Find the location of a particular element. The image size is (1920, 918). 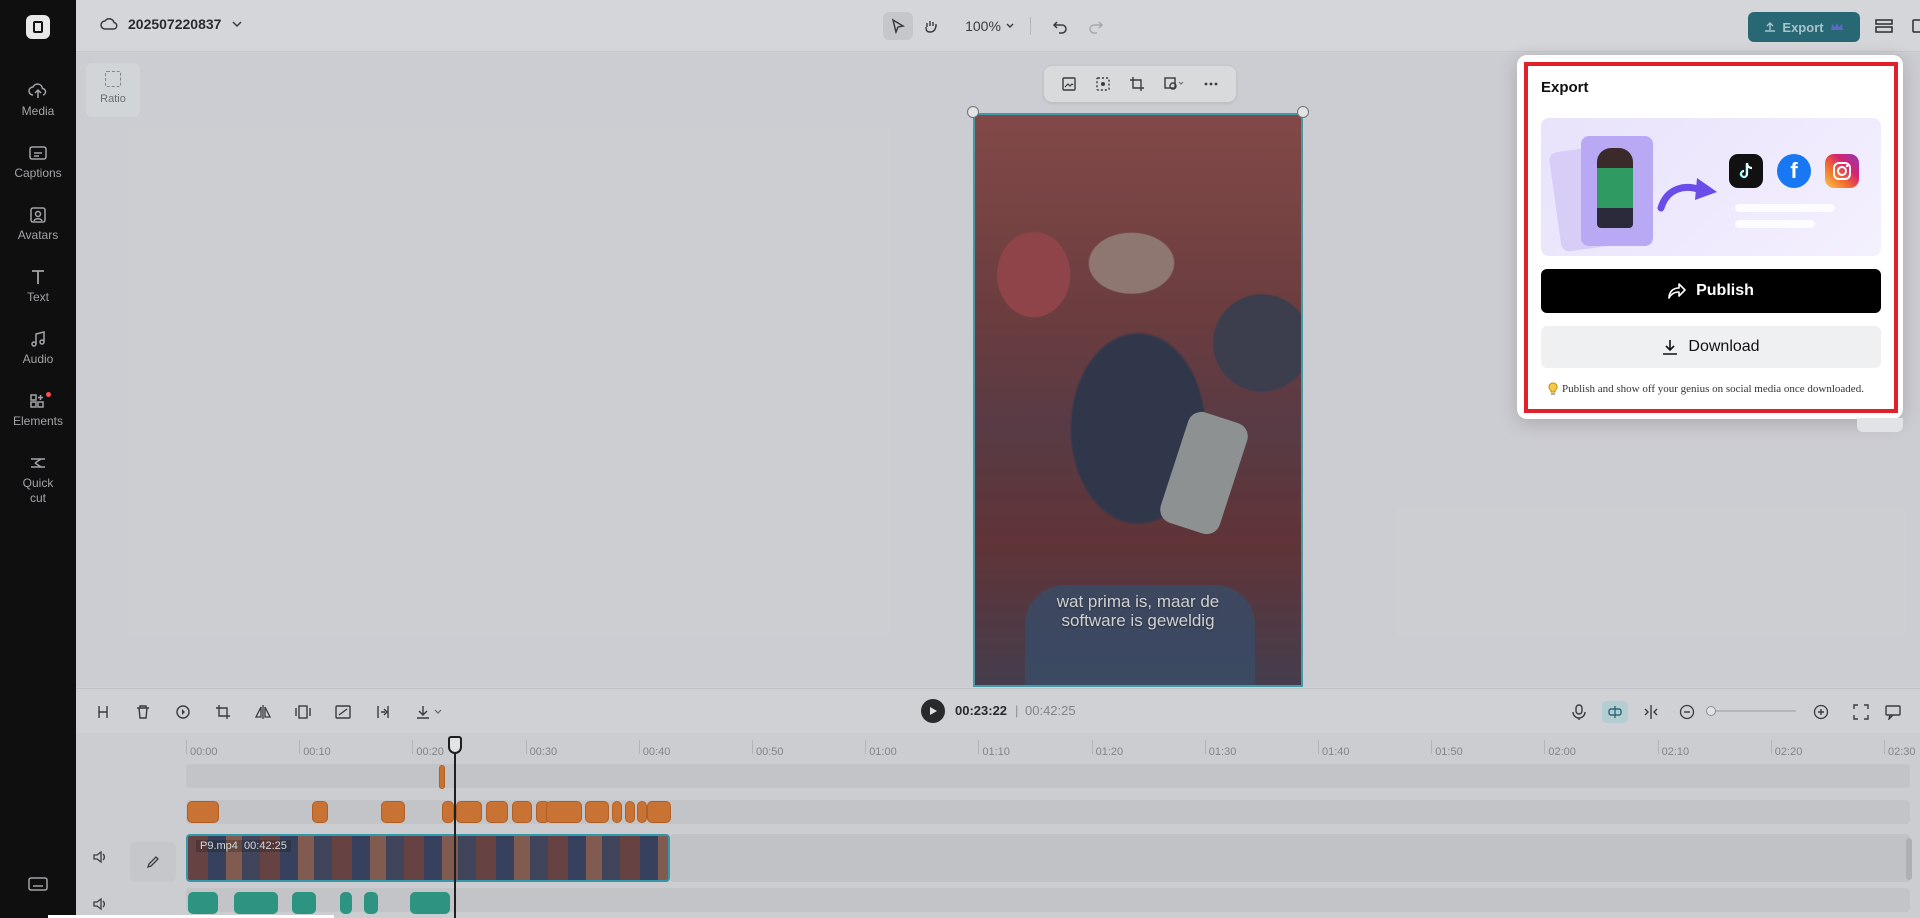

download-dropdown-button is located at coordinates (429, 712).